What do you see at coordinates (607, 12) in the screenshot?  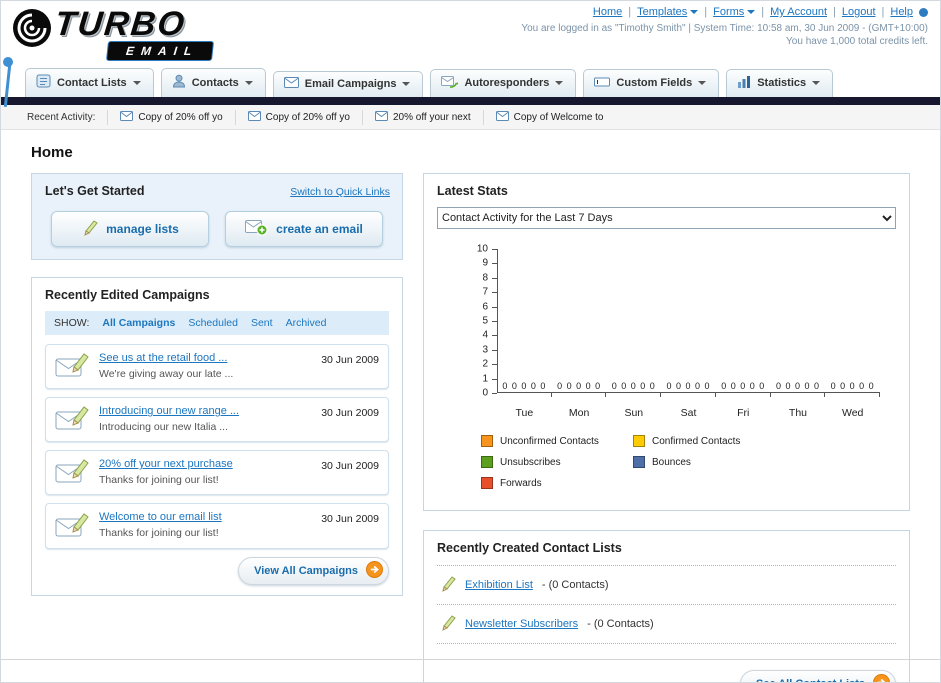 I see `header-link-home: Home` at bounding box center [607, 12].